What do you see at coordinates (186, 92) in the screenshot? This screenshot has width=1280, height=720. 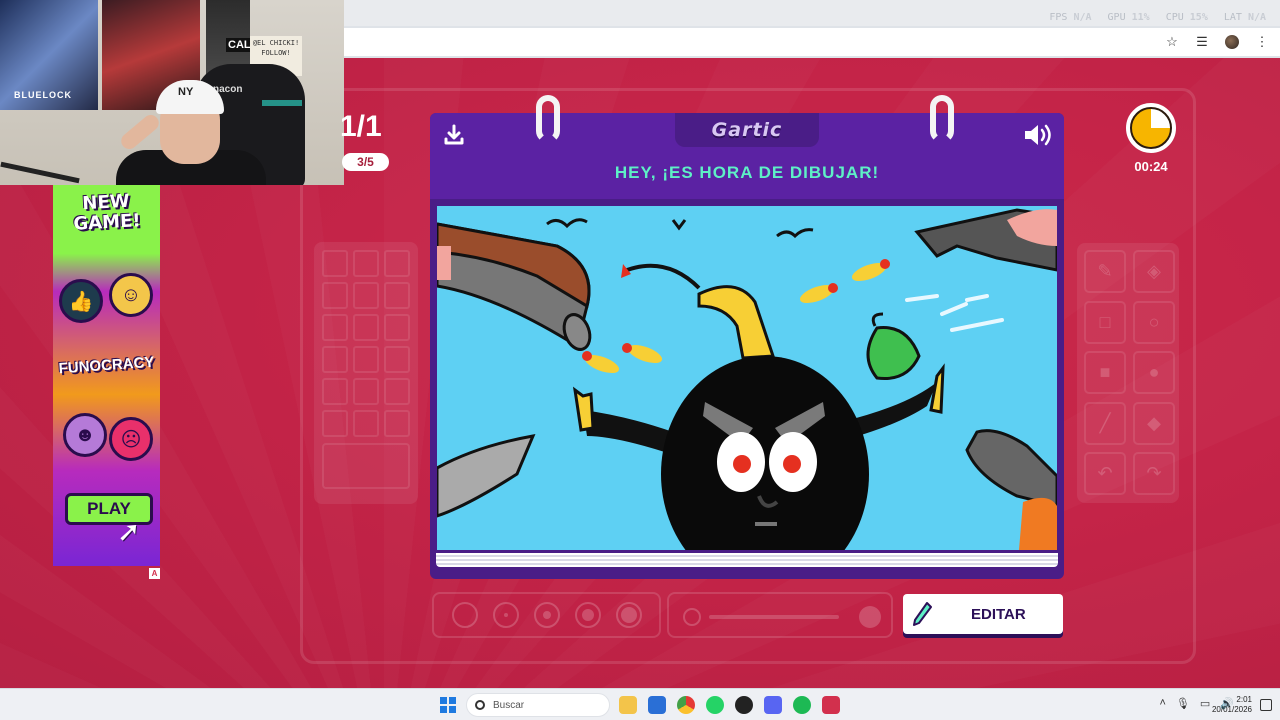 I see `cap-logo: NY` at bounding box center [186, 92].